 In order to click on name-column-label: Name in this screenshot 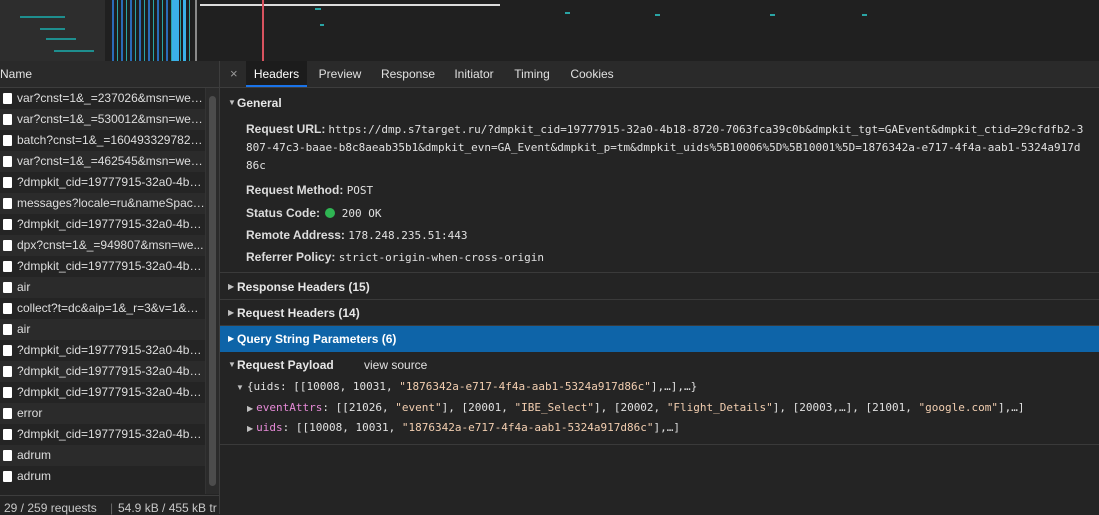, I will do `click(16, 74)`.